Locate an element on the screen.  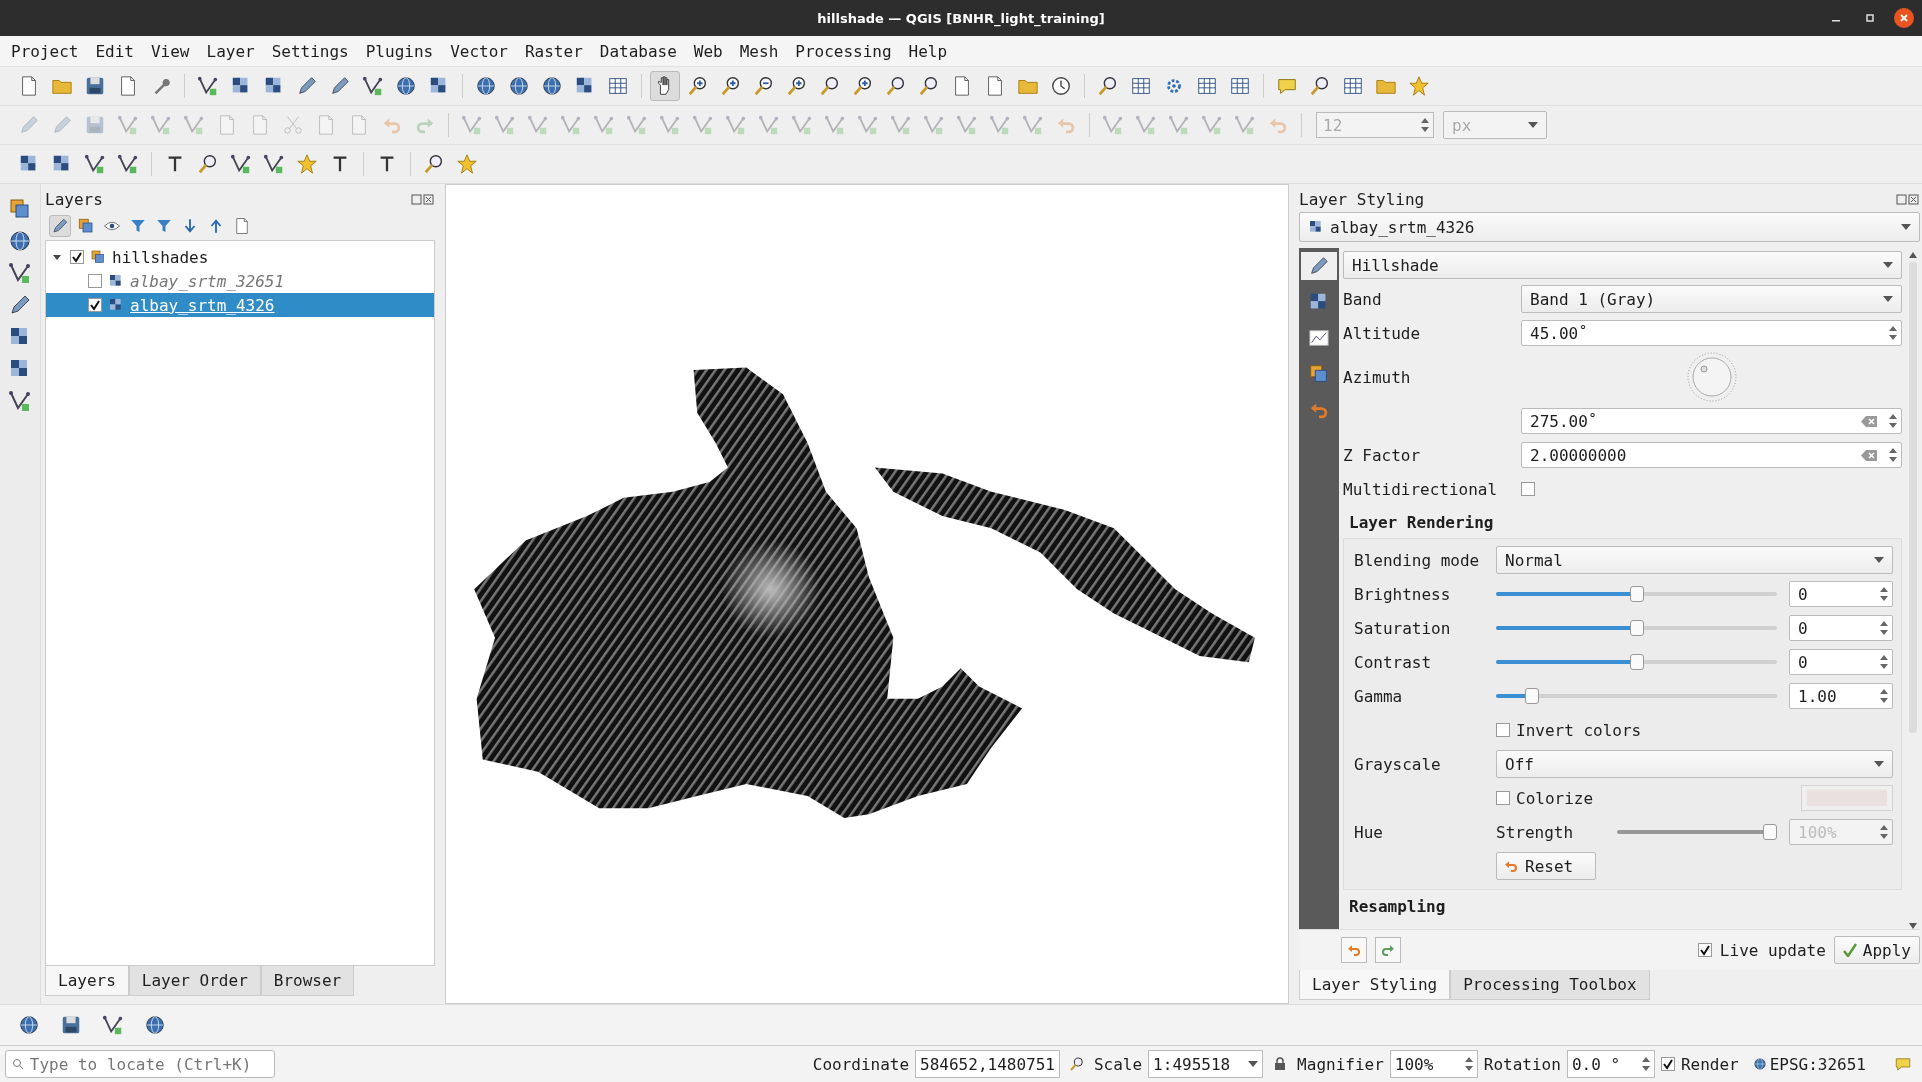
layer-group-row: hillshades is located at coordinates (240, 257).